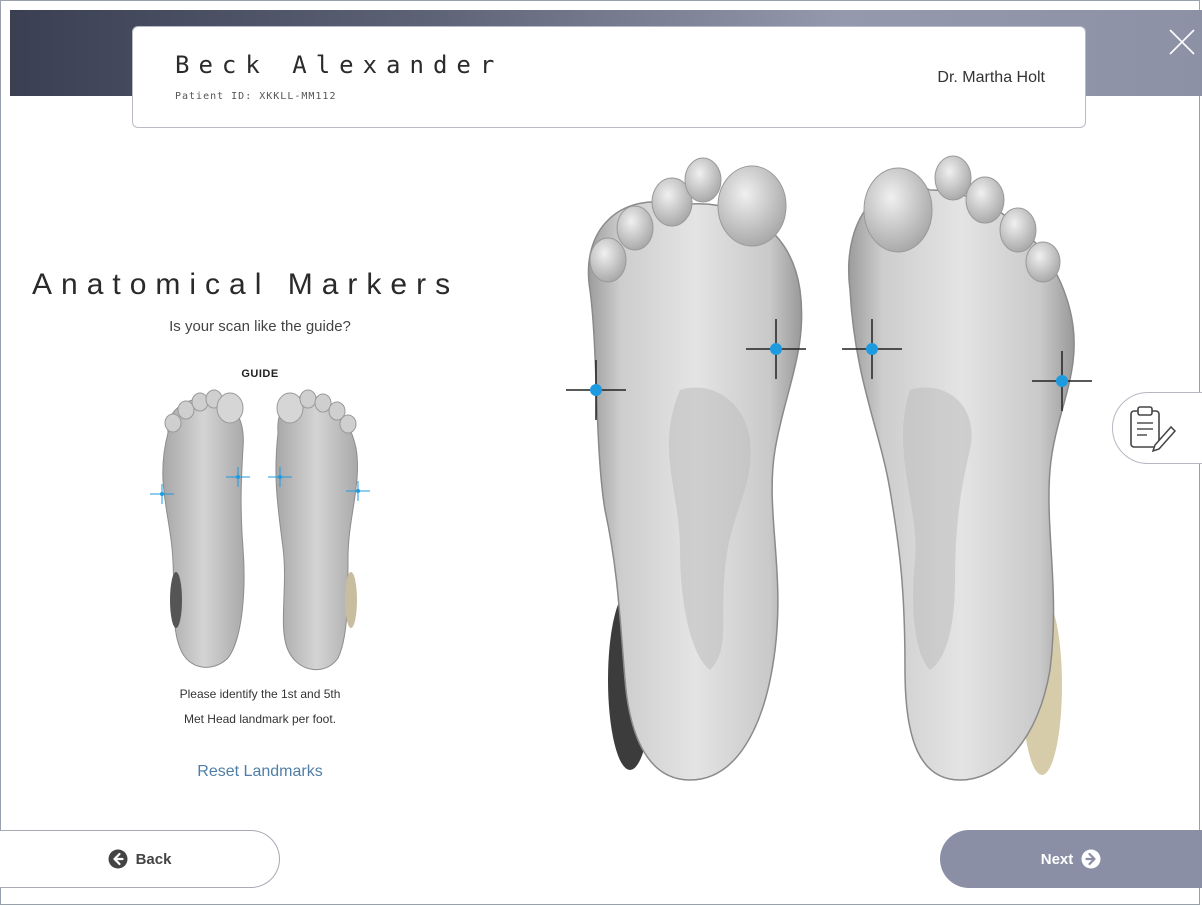  What do you see at coordinates (260, 719) in the screenshot?
I see `instruction-line-2: Met Head landmark per foot.` at bounding box center [260, 719].